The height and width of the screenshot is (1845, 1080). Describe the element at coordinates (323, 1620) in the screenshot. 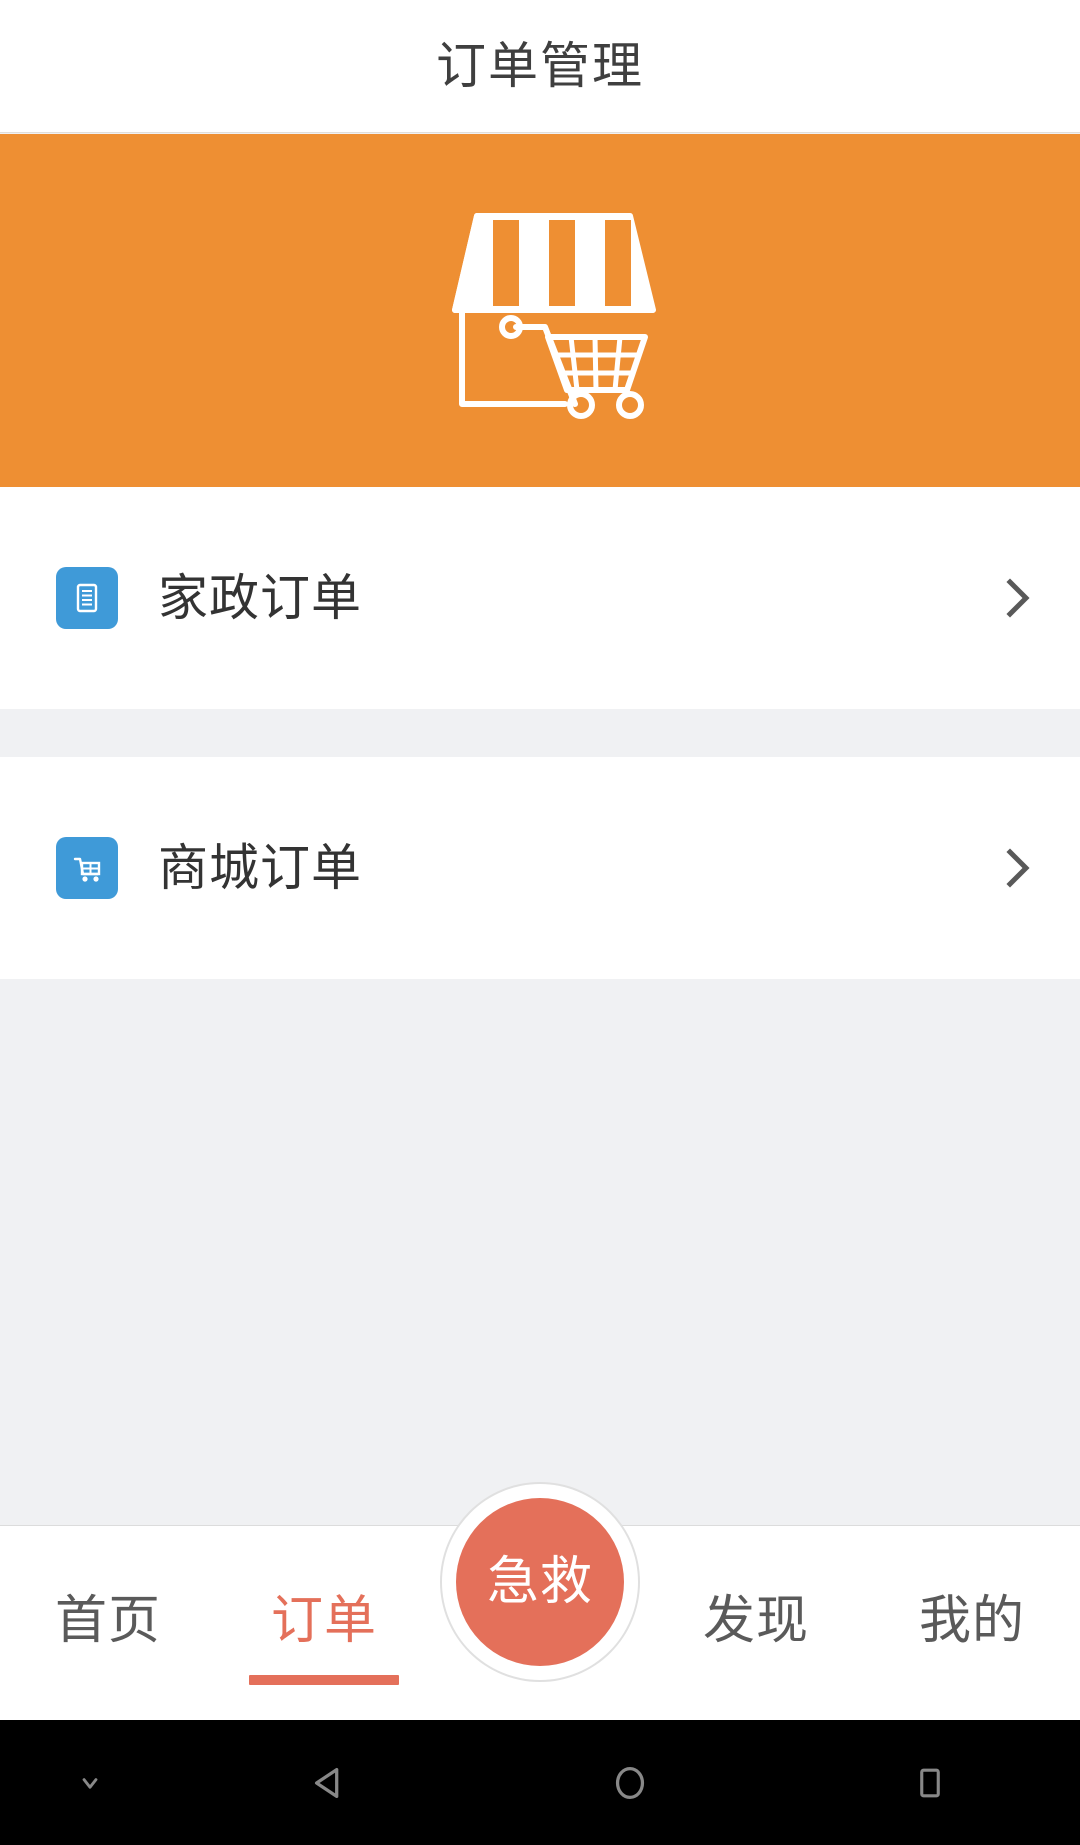

I see `tab-label: 订单` at that location.